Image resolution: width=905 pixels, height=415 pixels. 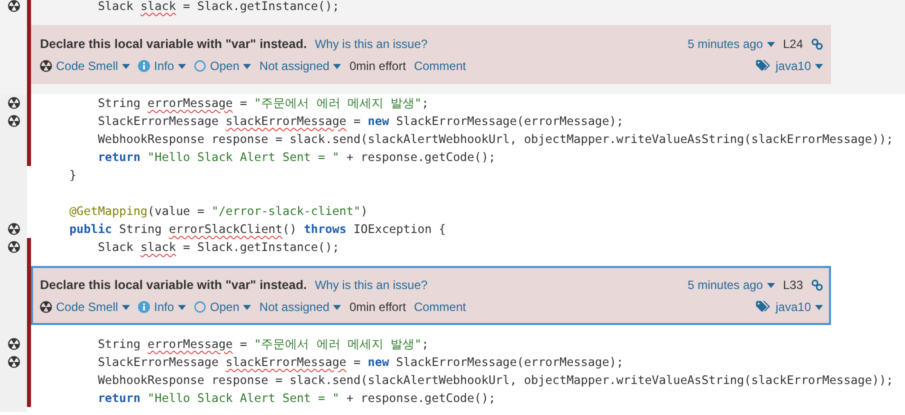 What do you see at coordinates (792, 44) in the screenshot?
I see `line-number: L24` at bounding box center [792, 44].